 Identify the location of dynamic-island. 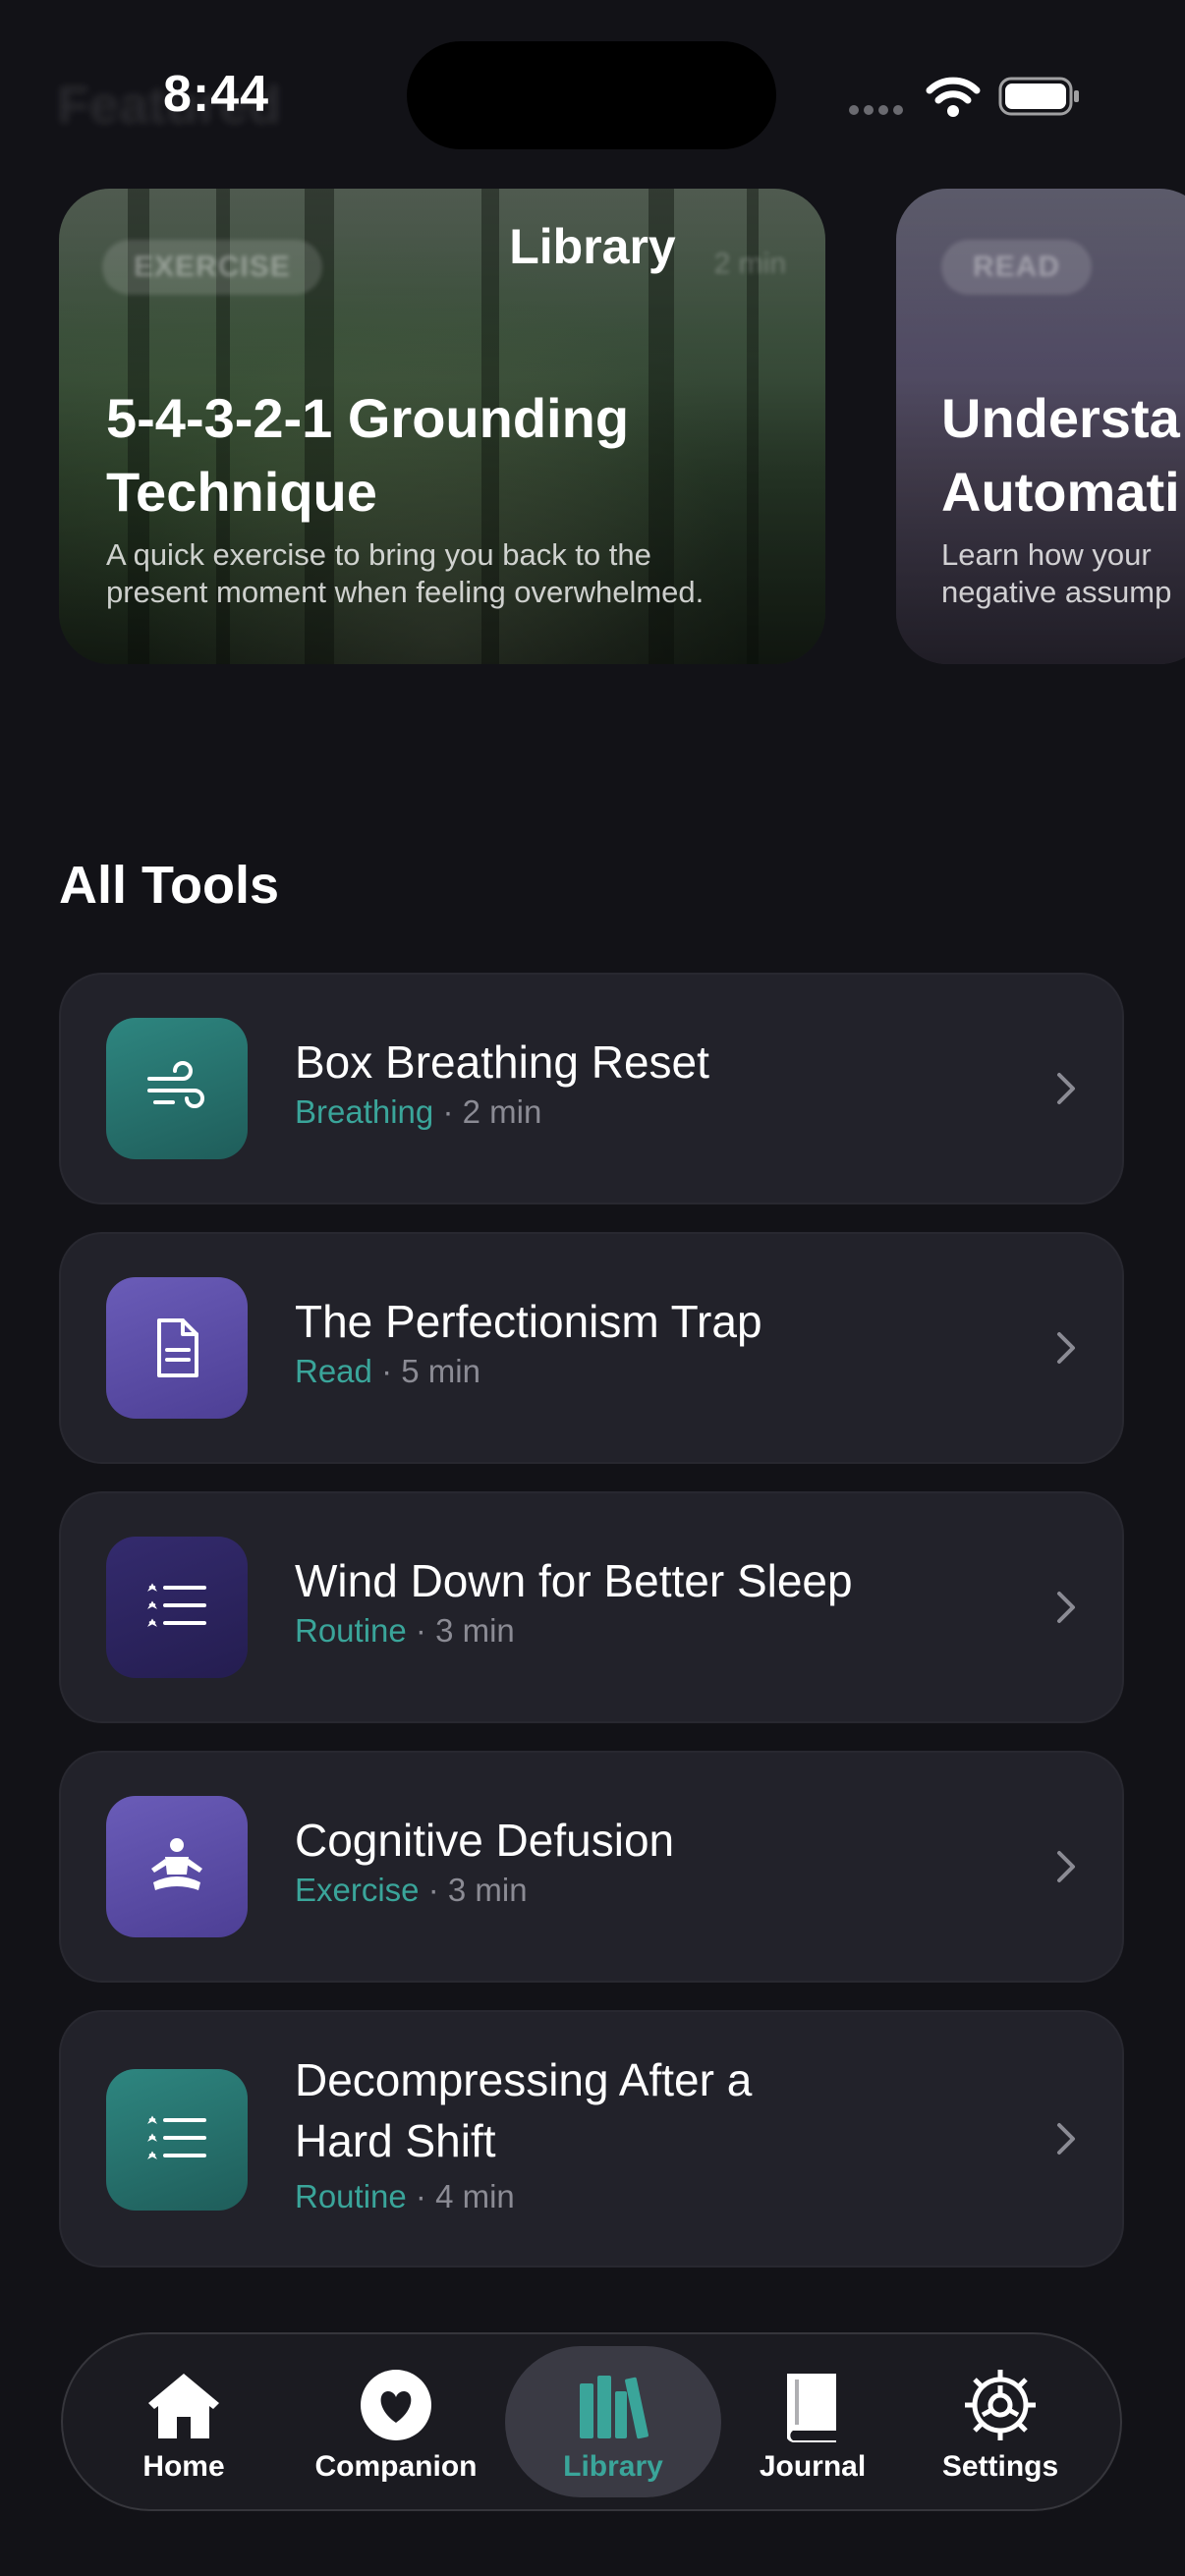
(592, 95).